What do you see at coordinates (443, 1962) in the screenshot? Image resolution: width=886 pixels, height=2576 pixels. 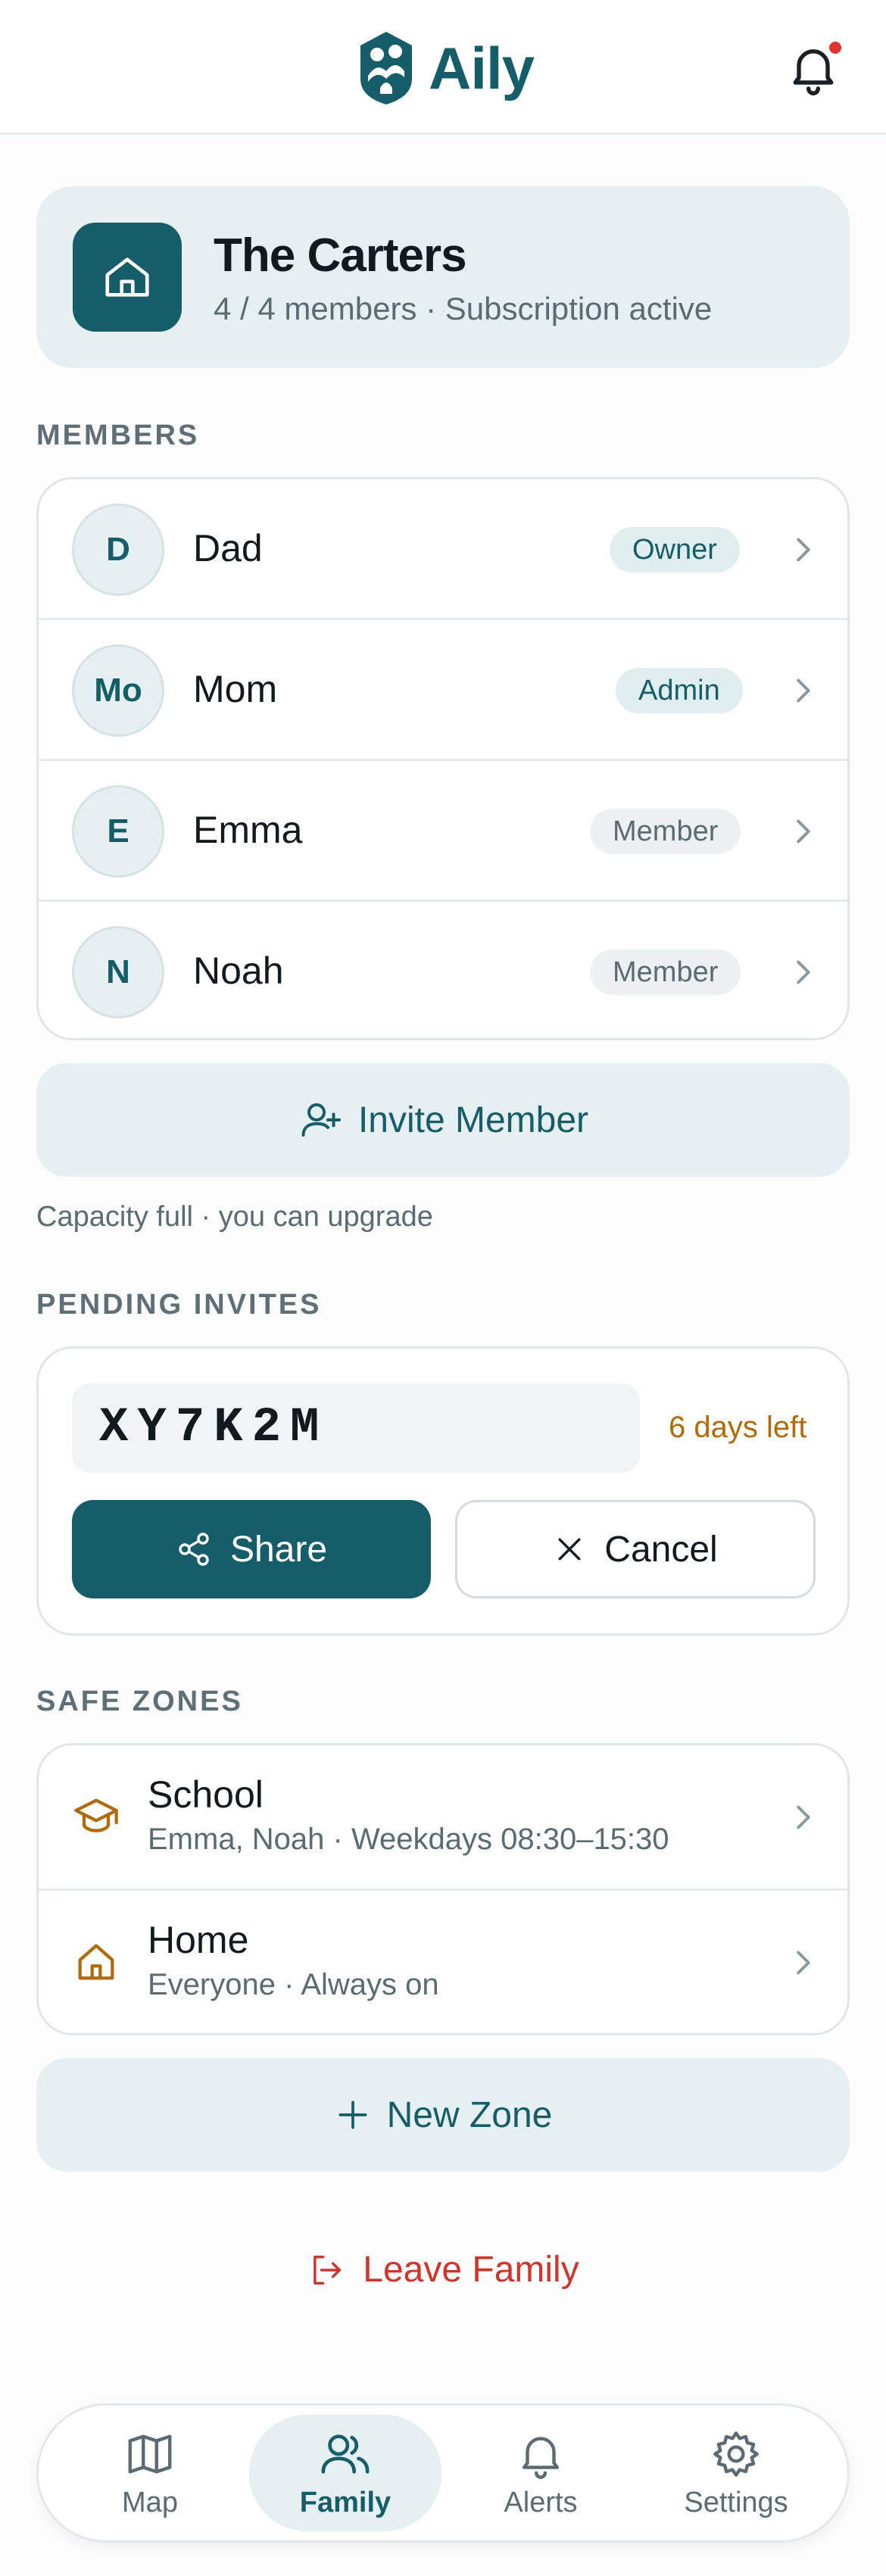 I see `zone-row-home: Home Everyone · Always on` at bounding box center [443, 1962].